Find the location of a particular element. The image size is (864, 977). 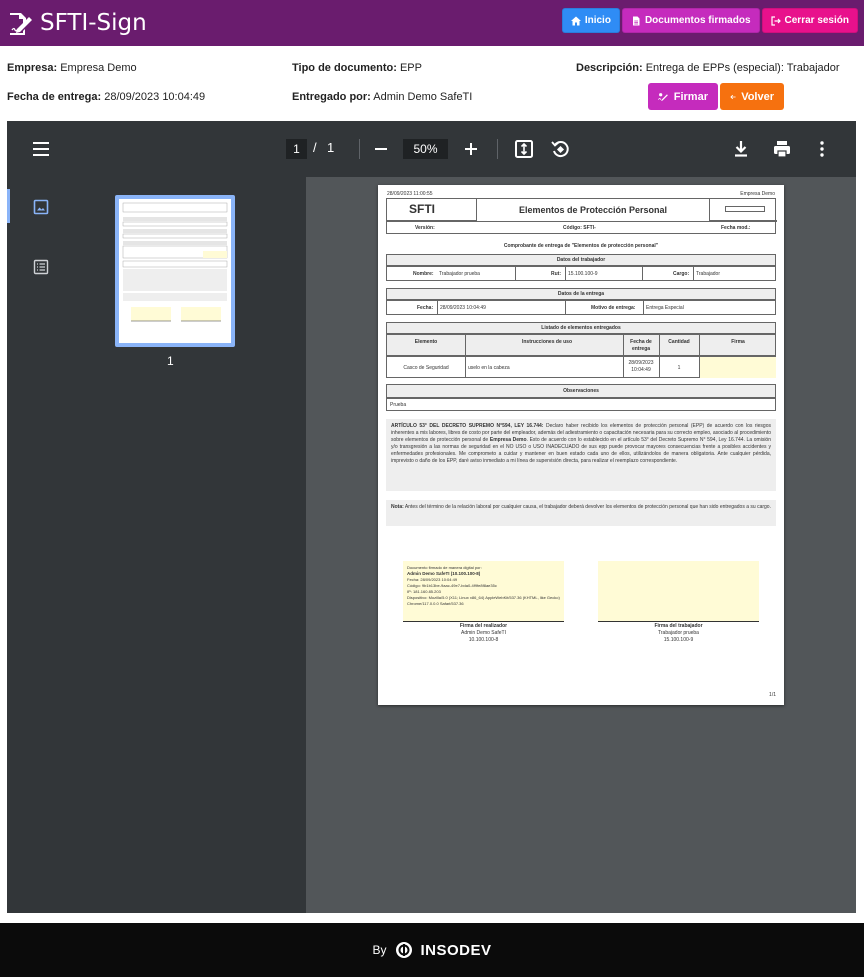

fecha-mod-label: Fecha mod.: is located at coordinates (736, 228).